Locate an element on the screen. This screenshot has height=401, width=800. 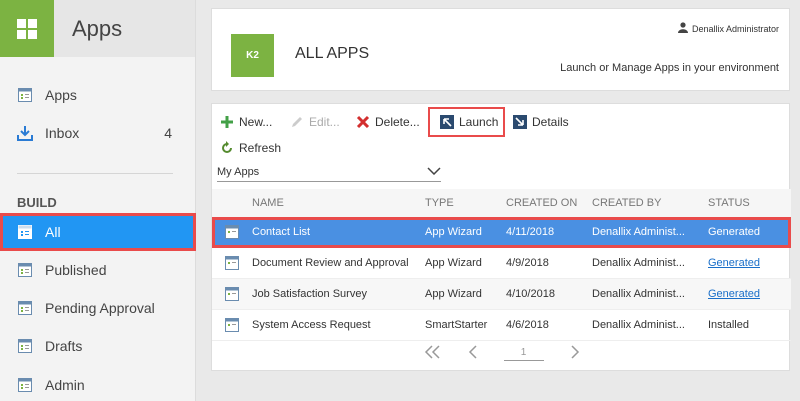
user-icon is located at coordinates (682, 28).